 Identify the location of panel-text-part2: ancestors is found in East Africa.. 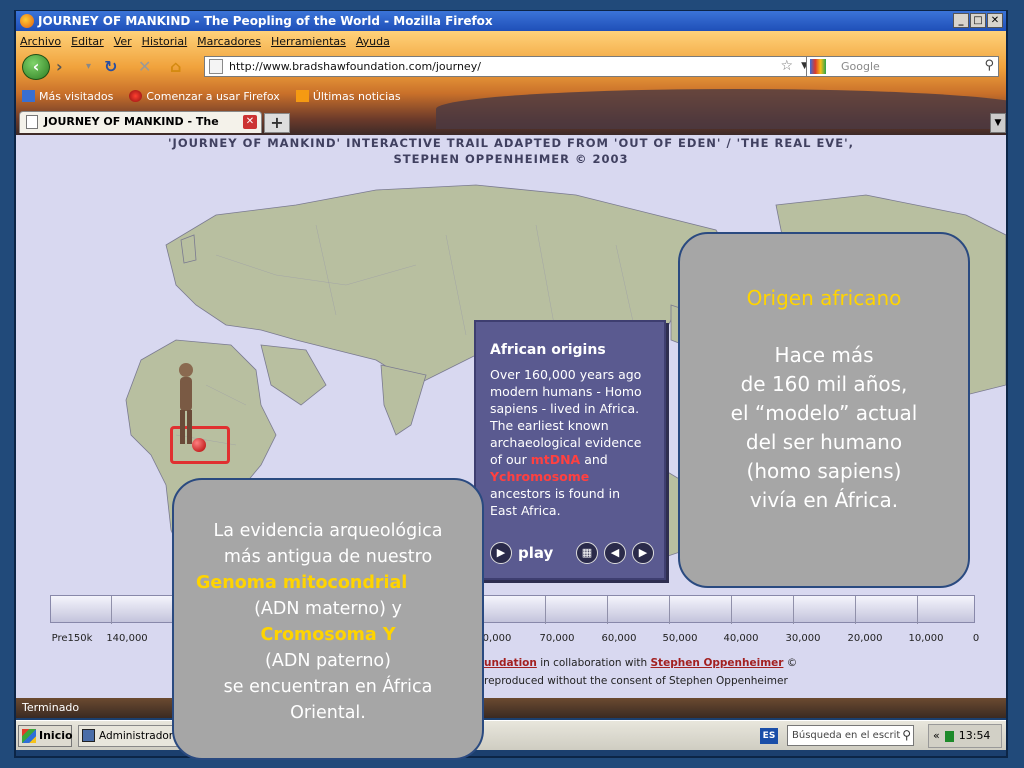
(555, 502).